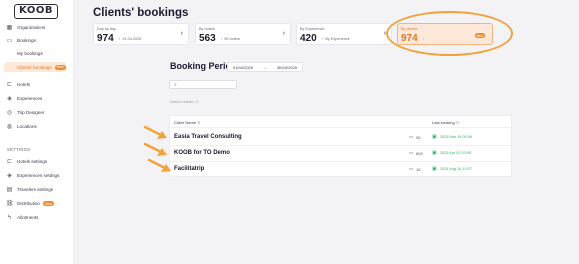 The height and width of the screenshot is (264, 579). I want to click on sidebar-item-allotments: ϟ Allotments, so click(22, 217).